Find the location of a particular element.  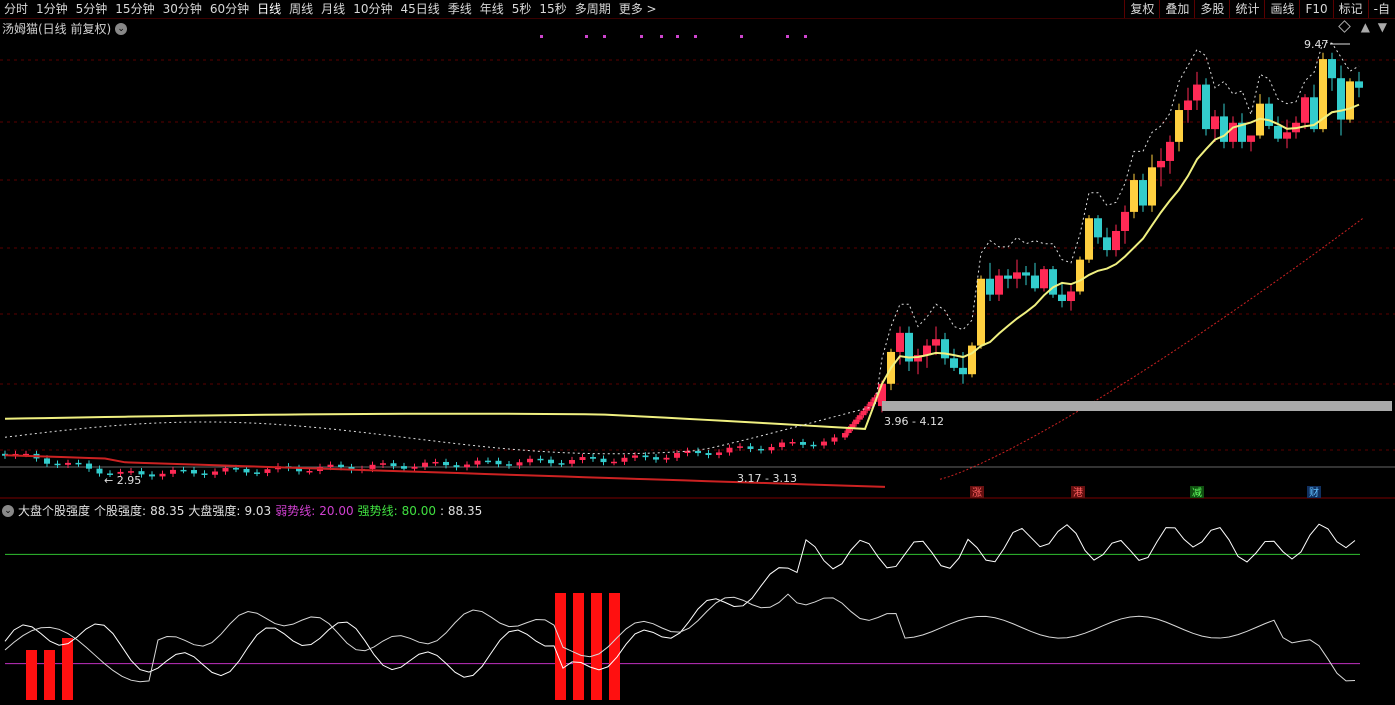

indicator-name: 大盘个股强度 is located at coordinates (54, 511).